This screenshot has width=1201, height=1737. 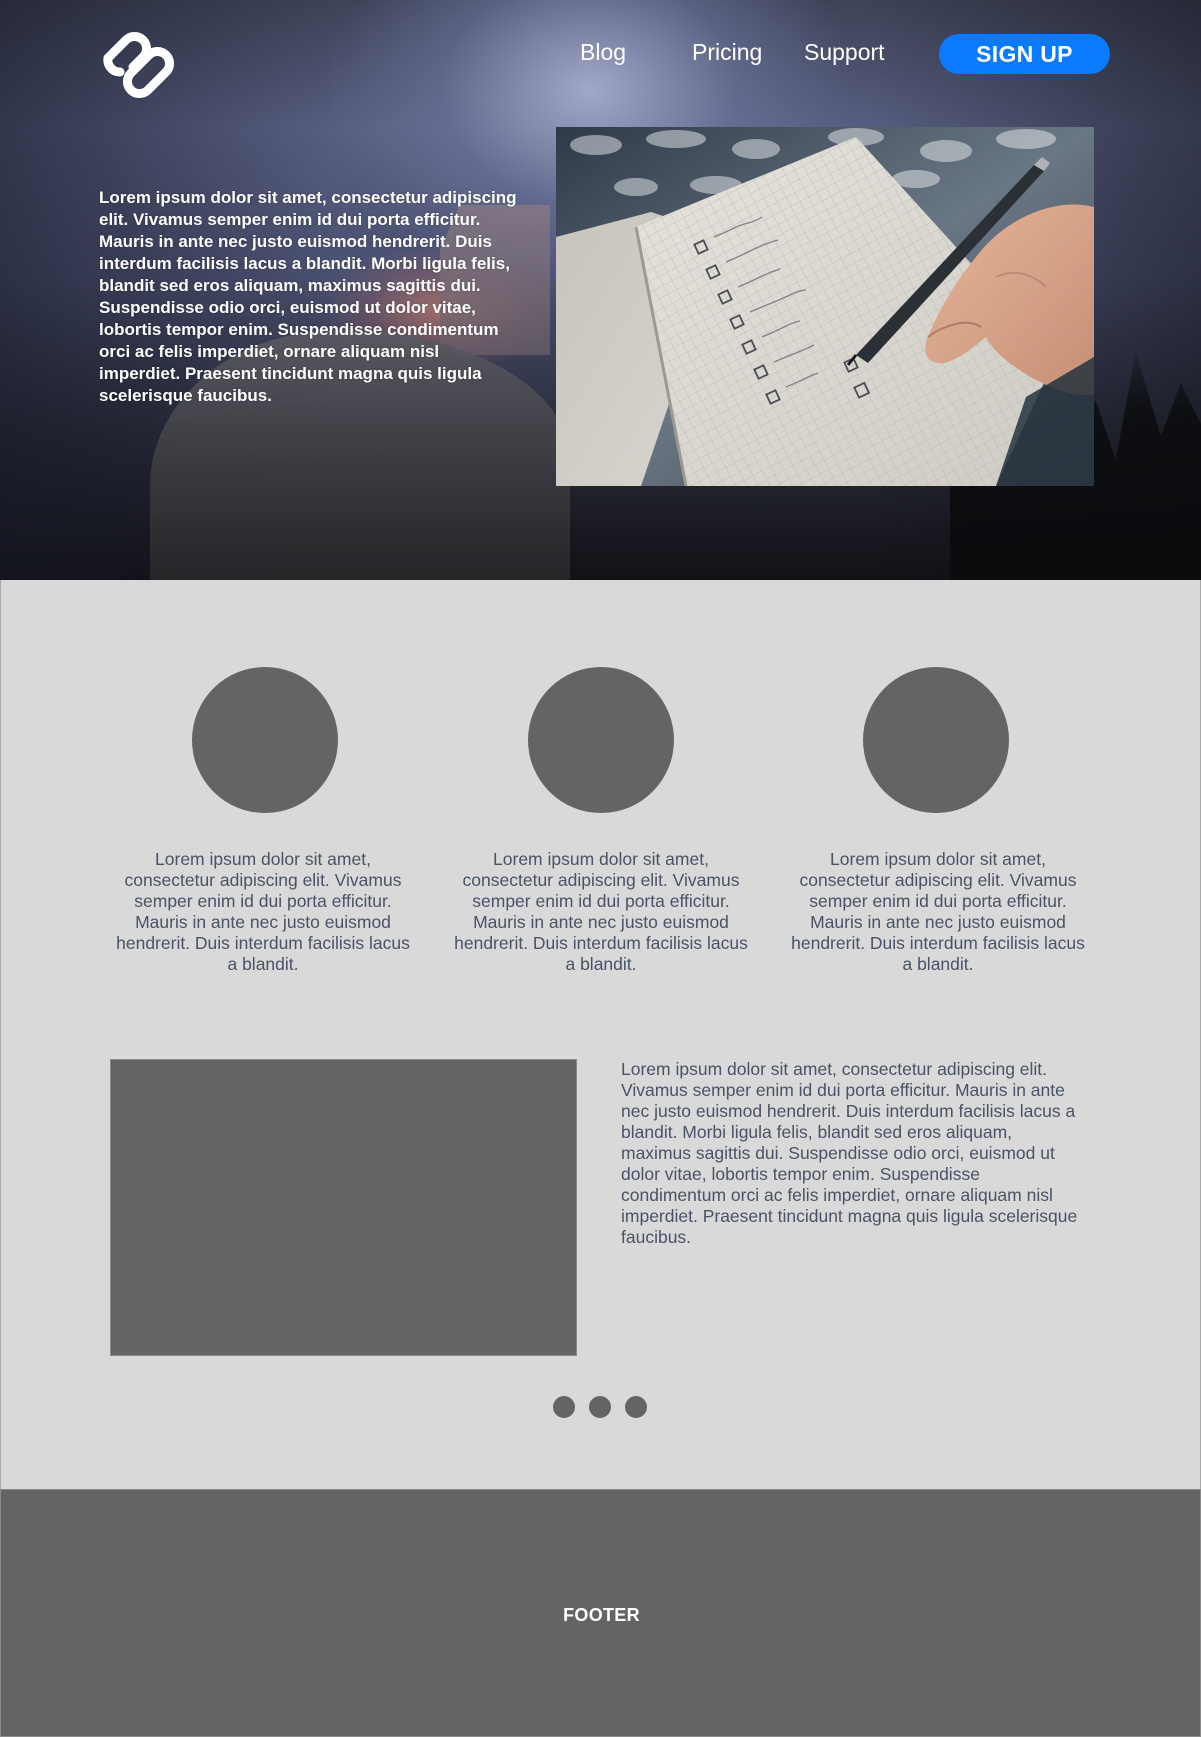 I want to click on footer-label: FOOTER, so click(x=601, y=1615).